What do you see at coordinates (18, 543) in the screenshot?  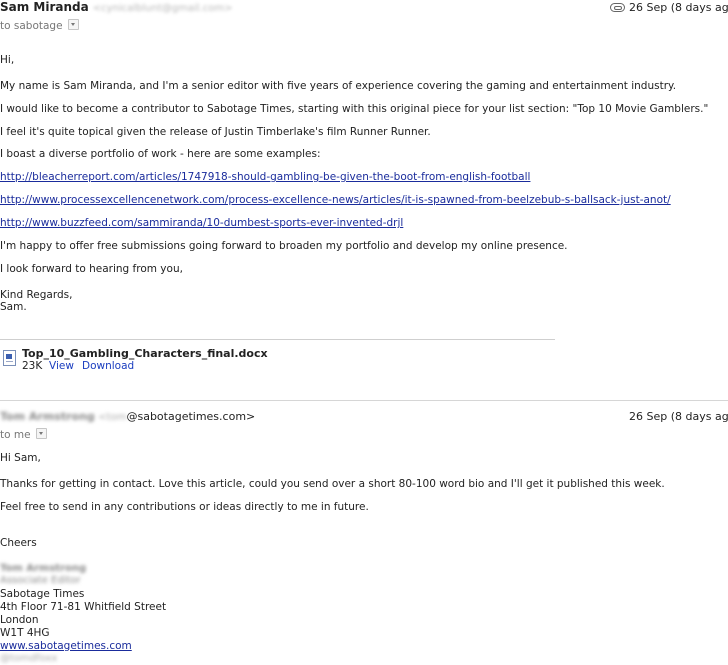 I see `closing: Cheers` at bounding box center [18, 543].